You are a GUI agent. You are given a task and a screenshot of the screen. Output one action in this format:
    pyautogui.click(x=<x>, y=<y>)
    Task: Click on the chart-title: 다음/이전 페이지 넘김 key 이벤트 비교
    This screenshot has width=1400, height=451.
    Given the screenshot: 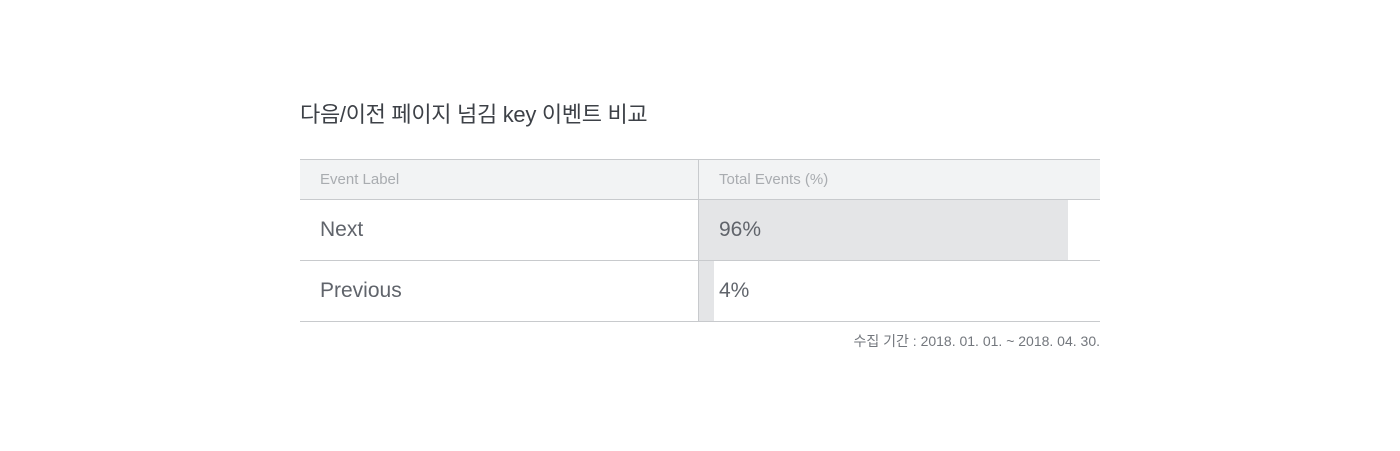 What is the action you would take?
    pyautogui.click(x=474, y=114)
    